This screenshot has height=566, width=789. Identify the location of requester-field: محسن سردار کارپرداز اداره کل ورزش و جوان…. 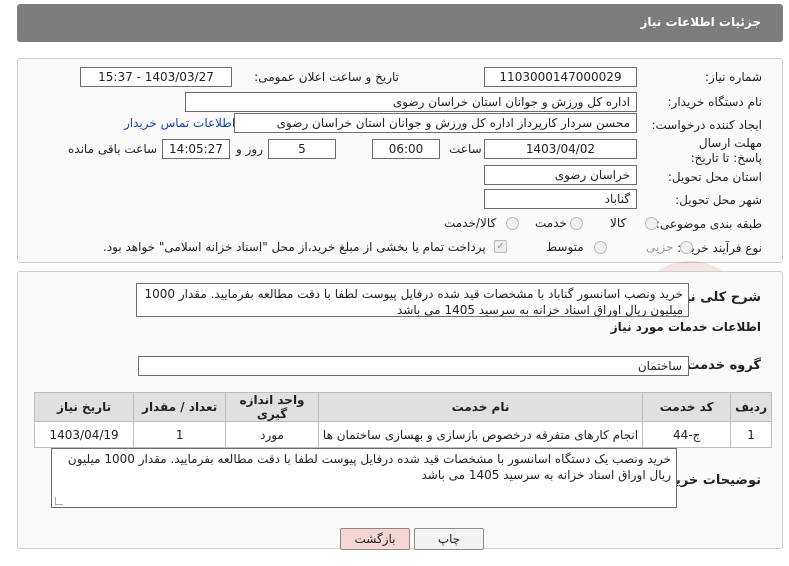
(435, 123).